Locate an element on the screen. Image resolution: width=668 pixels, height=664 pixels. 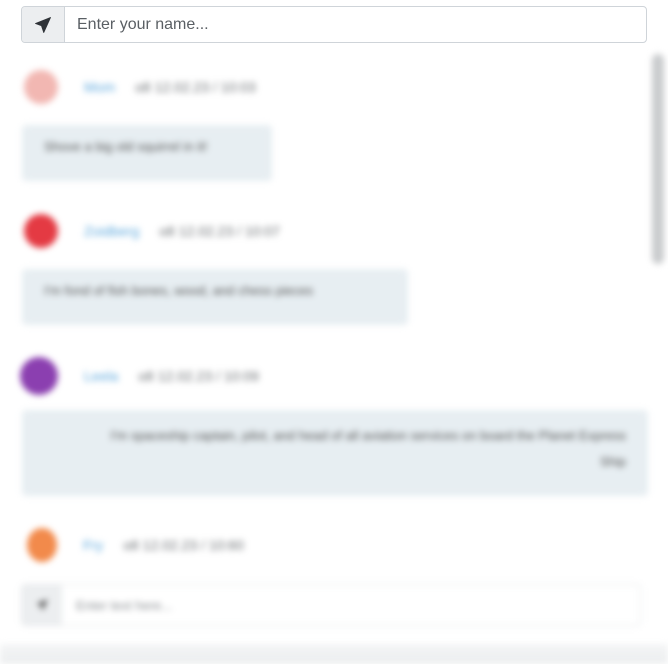
username: Zoidberg is located at coordinates (111, 231).